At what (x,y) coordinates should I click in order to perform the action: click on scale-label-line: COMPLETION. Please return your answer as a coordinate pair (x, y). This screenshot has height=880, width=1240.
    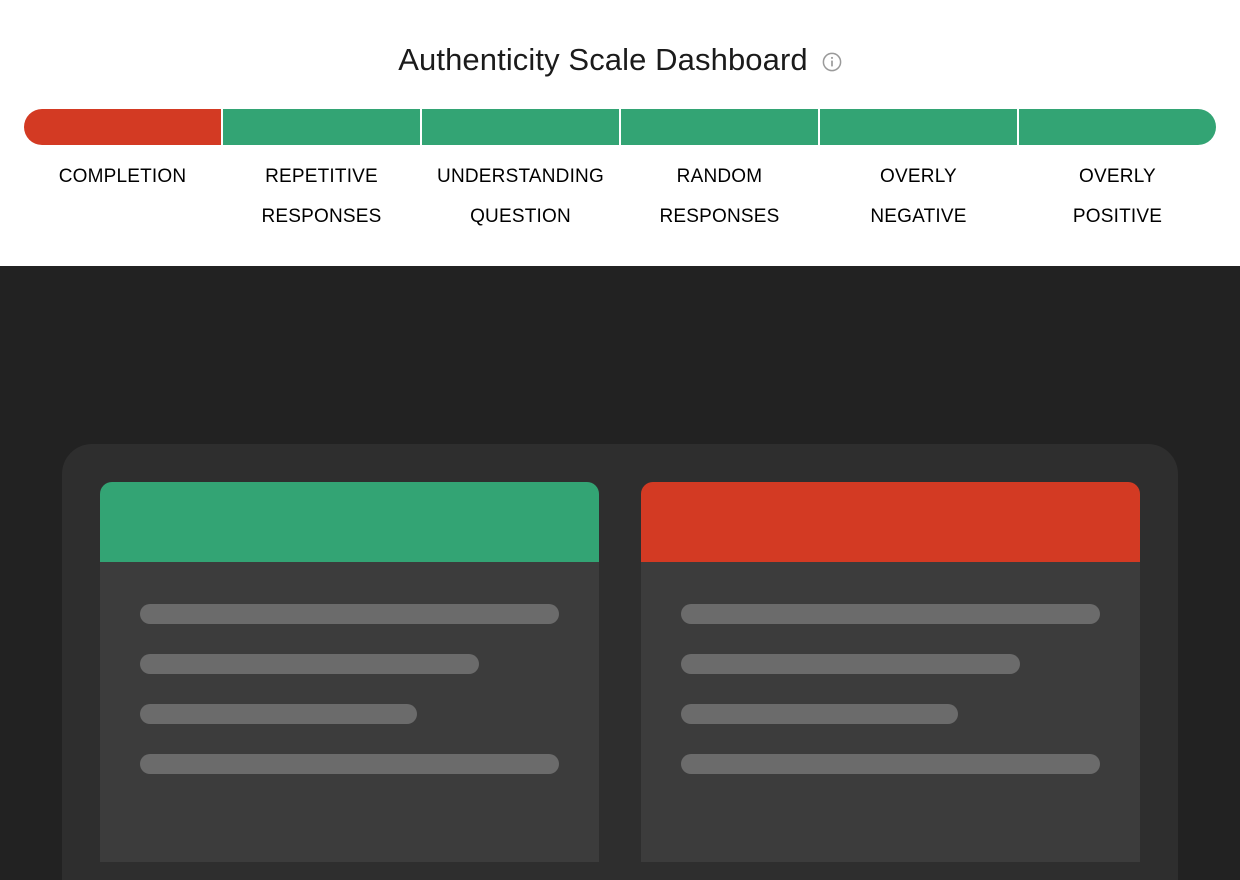
    Looking at the image, I should click on (122, 176).